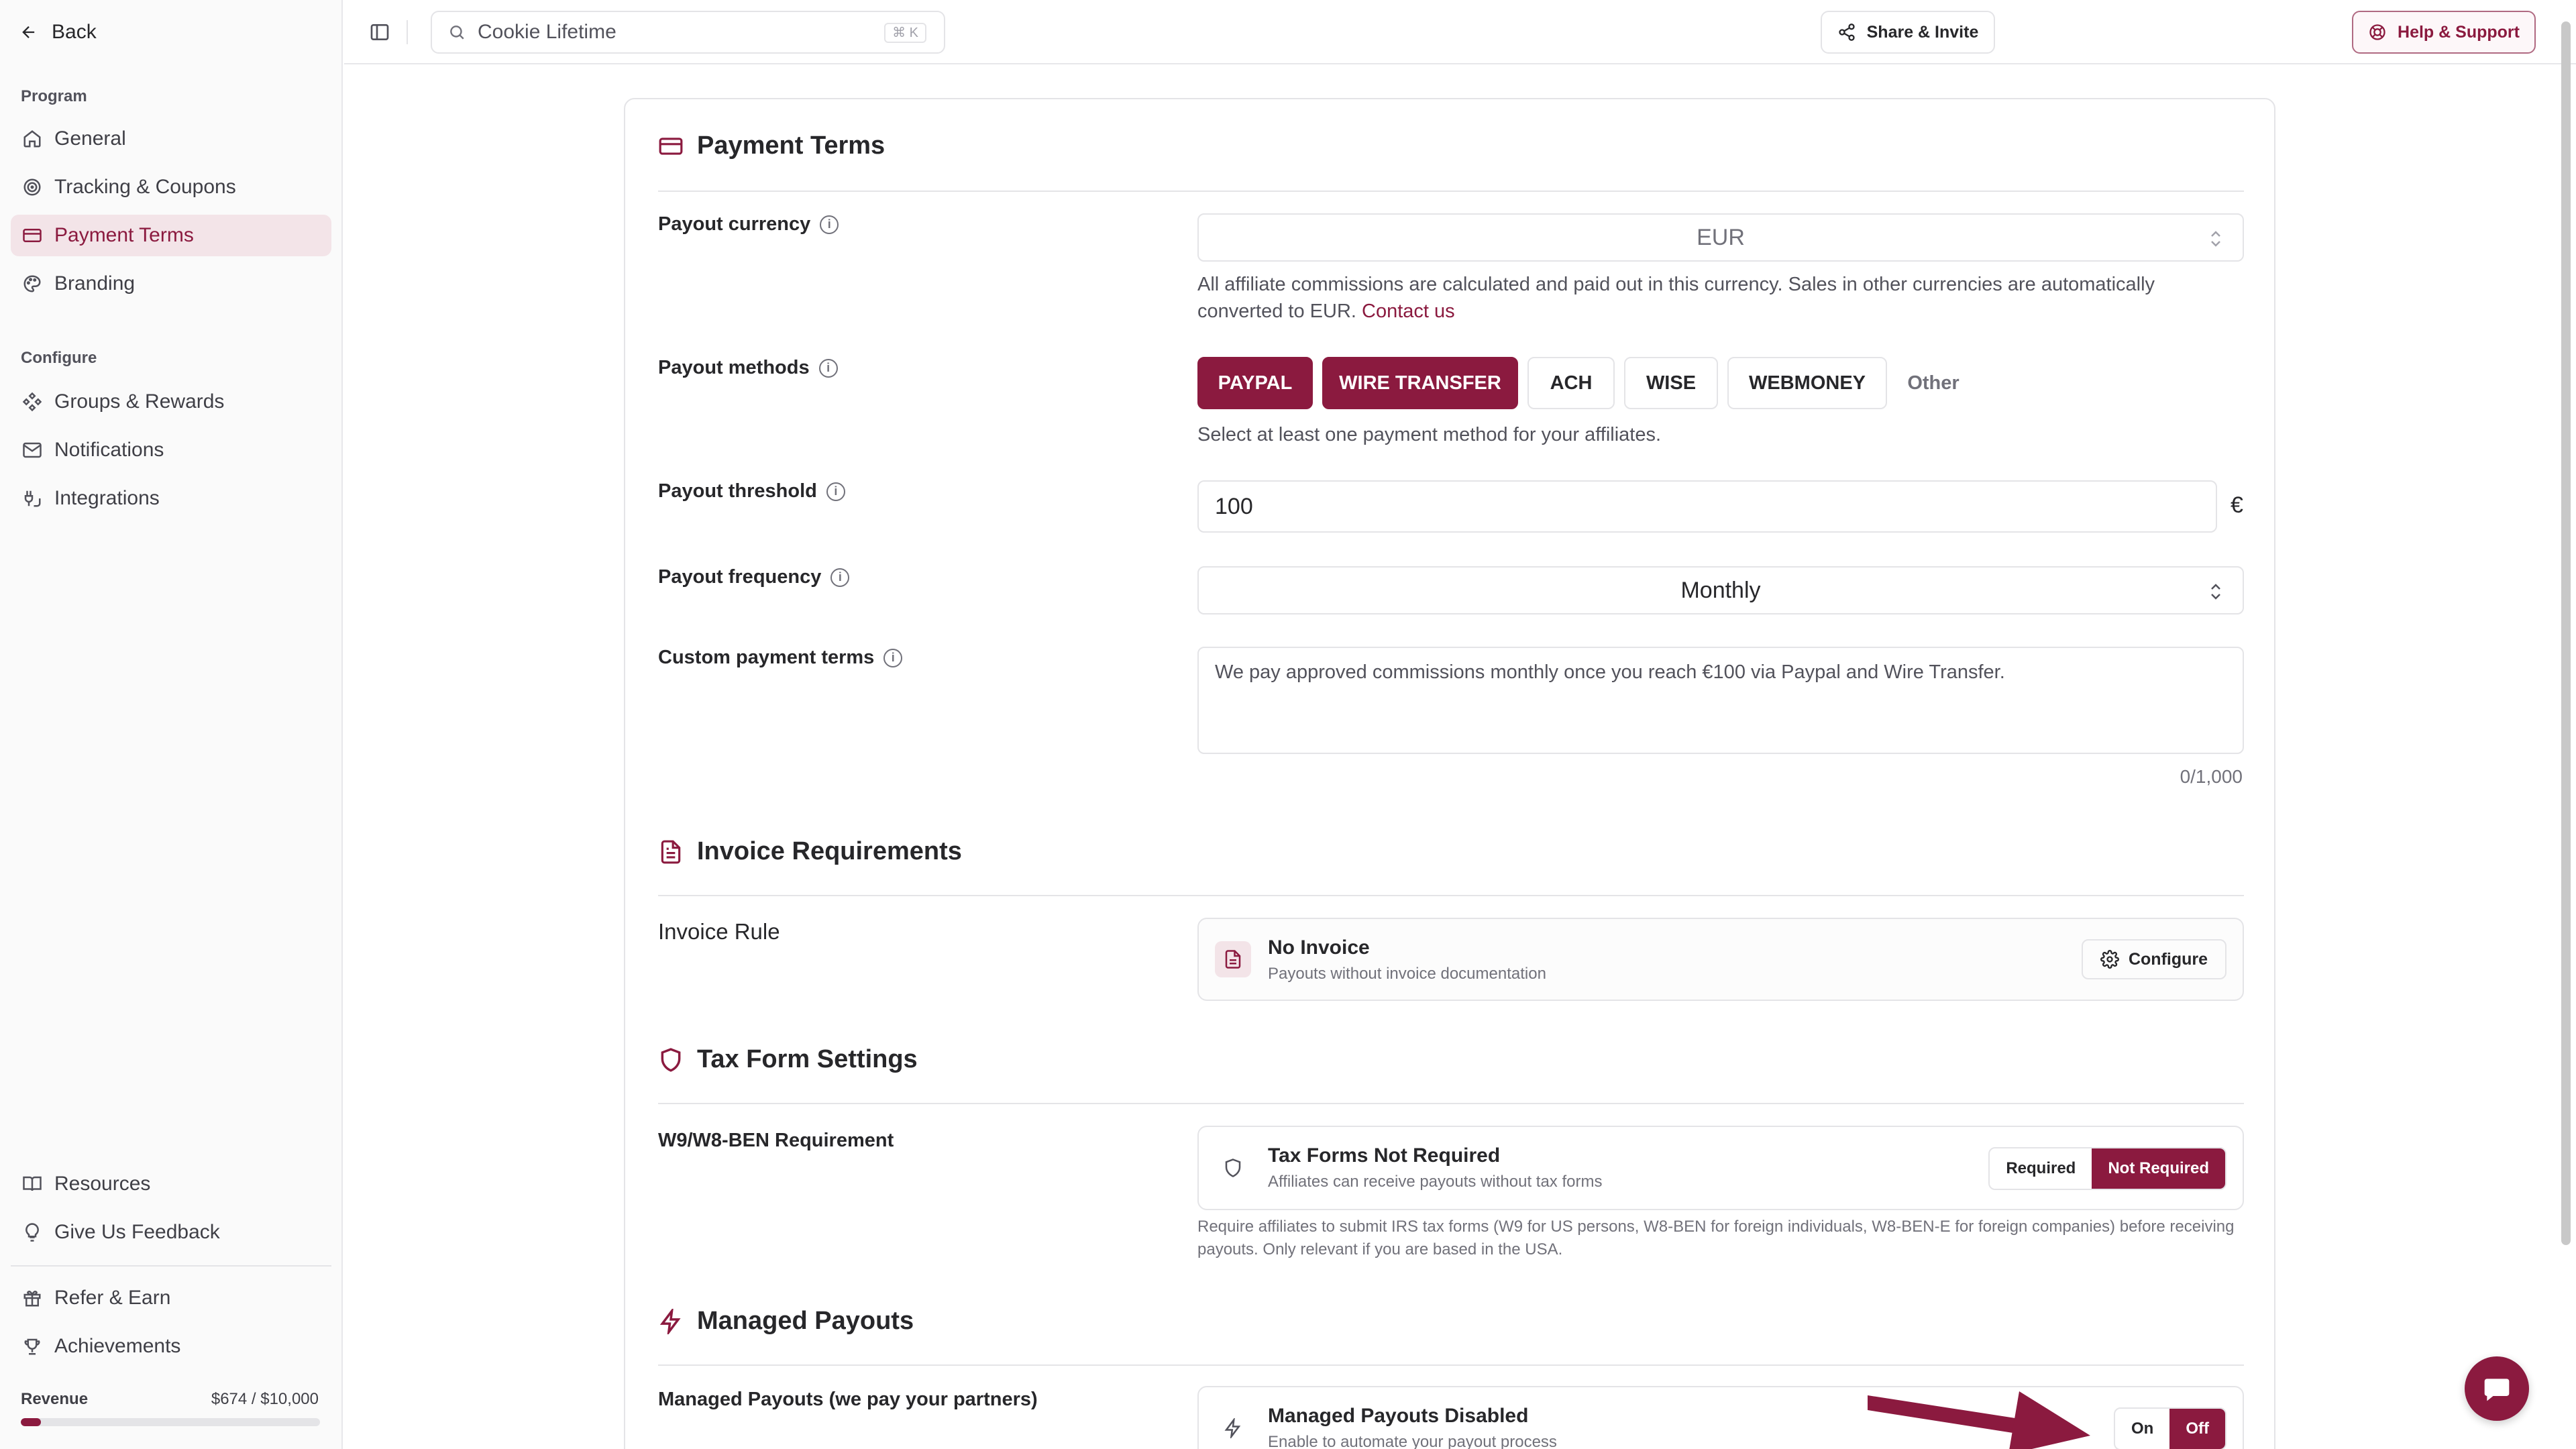 Image resolution: width=2576 pixels, height=1449 pixels. I want to click on sidebar-item-label: Tracking & Coupons, so click(145, 187).